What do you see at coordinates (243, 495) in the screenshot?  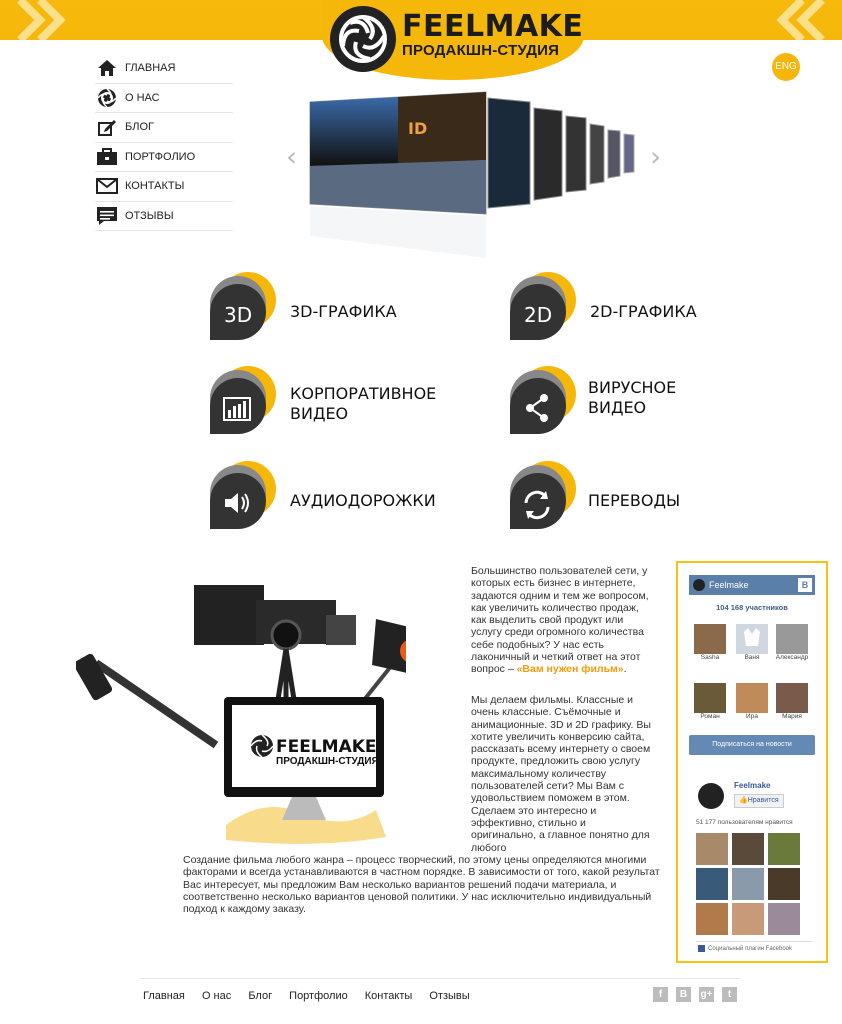 I see `speaker-badge-icon` at bounding box center [243, 495].